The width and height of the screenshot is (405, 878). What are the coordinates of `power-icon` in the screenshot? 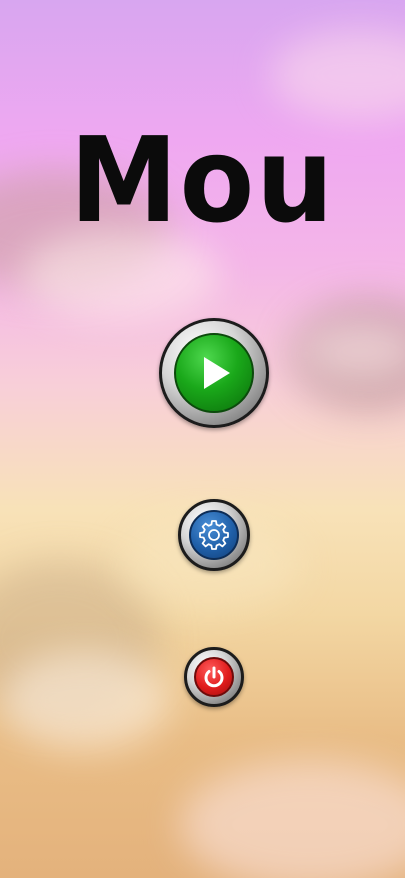 It's located at (214, 677).